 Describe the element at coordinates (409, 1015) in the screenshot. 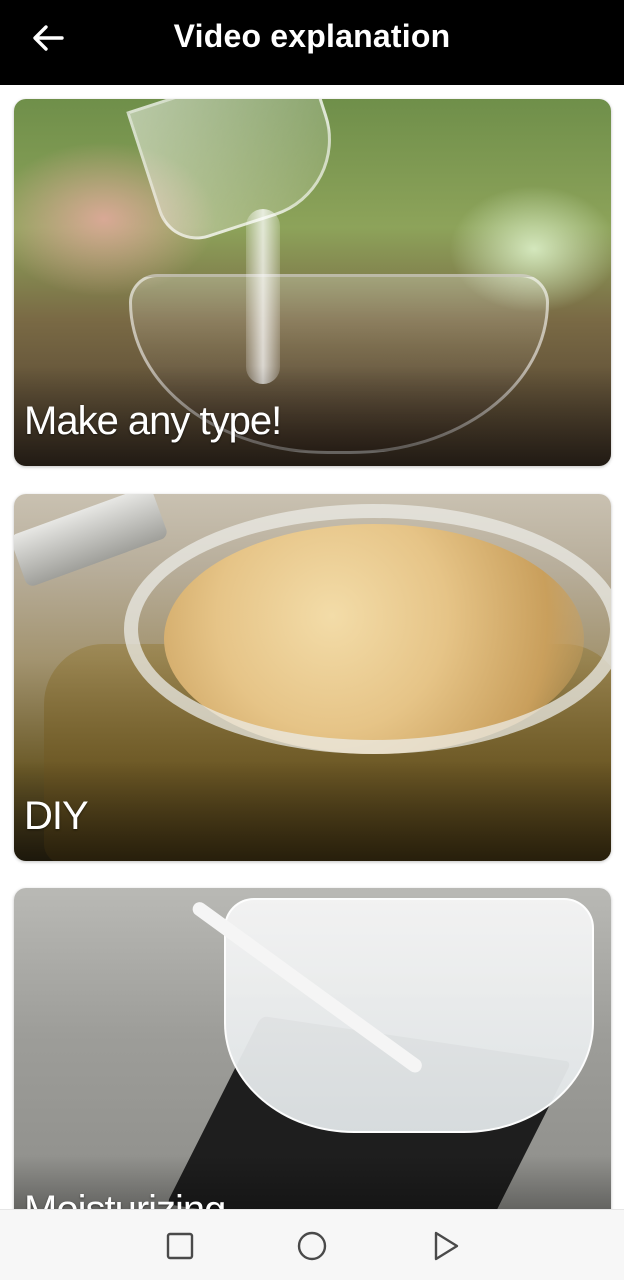

I see `measuring-cup-illustration` at that location.